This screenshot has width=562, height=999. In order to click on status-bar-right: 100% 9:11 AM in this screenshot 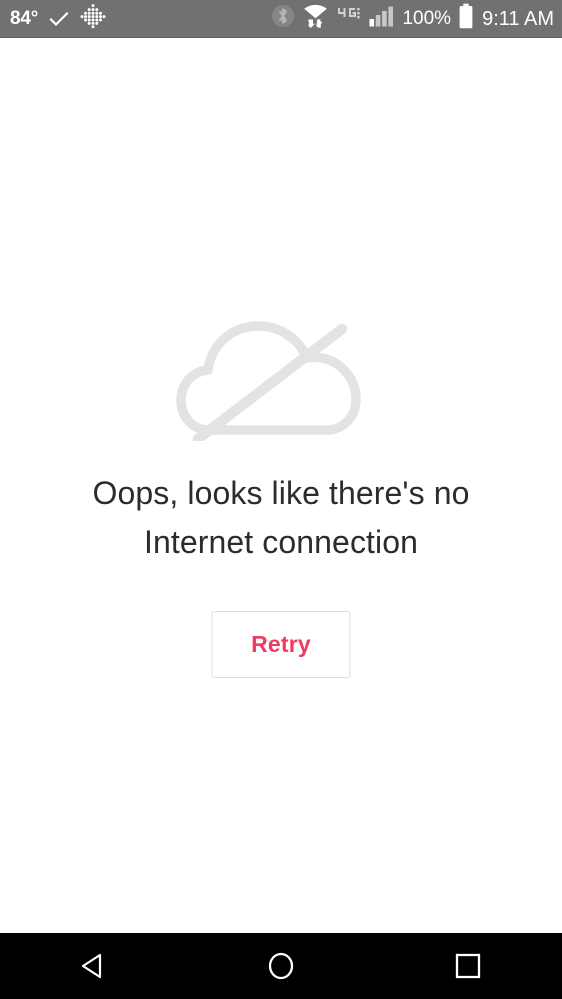, I will do `click(412, 18)`.